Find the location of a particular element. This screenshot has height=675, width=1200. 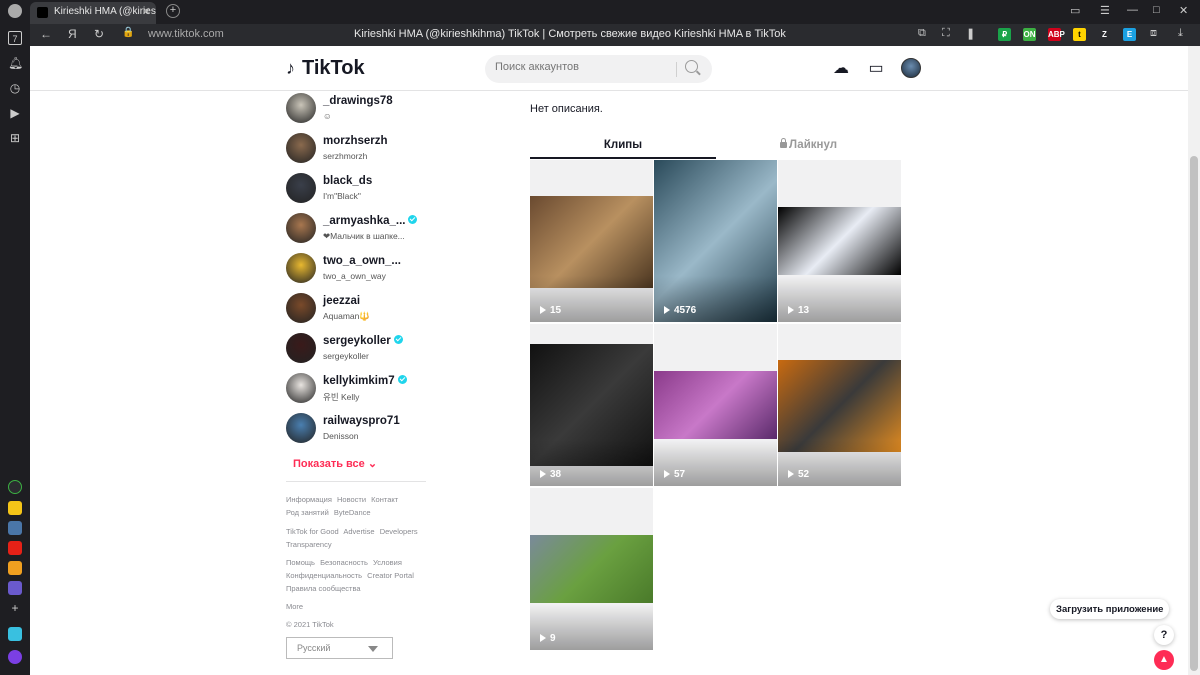

tab-counter: 7 is located at coordinates (15, 38).